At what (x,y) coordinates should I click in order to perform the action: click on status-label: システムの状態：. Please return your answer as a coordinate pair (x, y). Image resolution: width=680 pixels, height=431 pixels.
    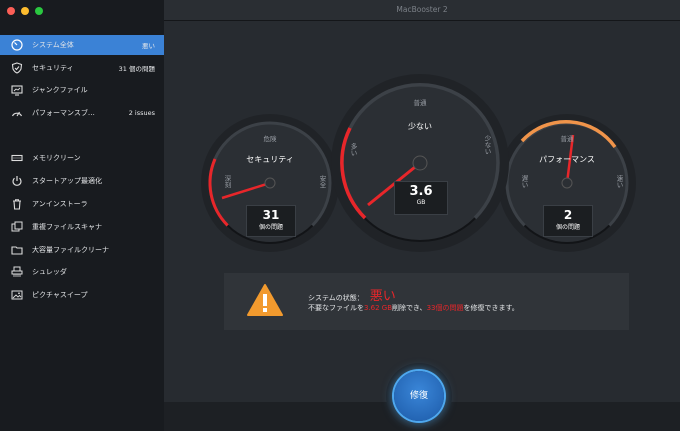
    Looking at the image, I should click on (336, 298).